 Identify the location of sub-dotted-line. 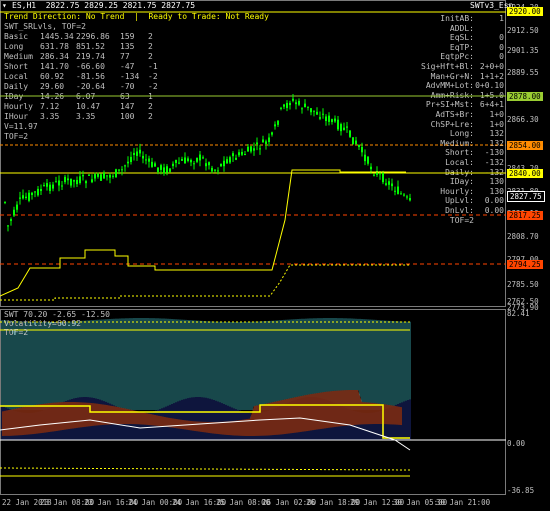
(205, 469).